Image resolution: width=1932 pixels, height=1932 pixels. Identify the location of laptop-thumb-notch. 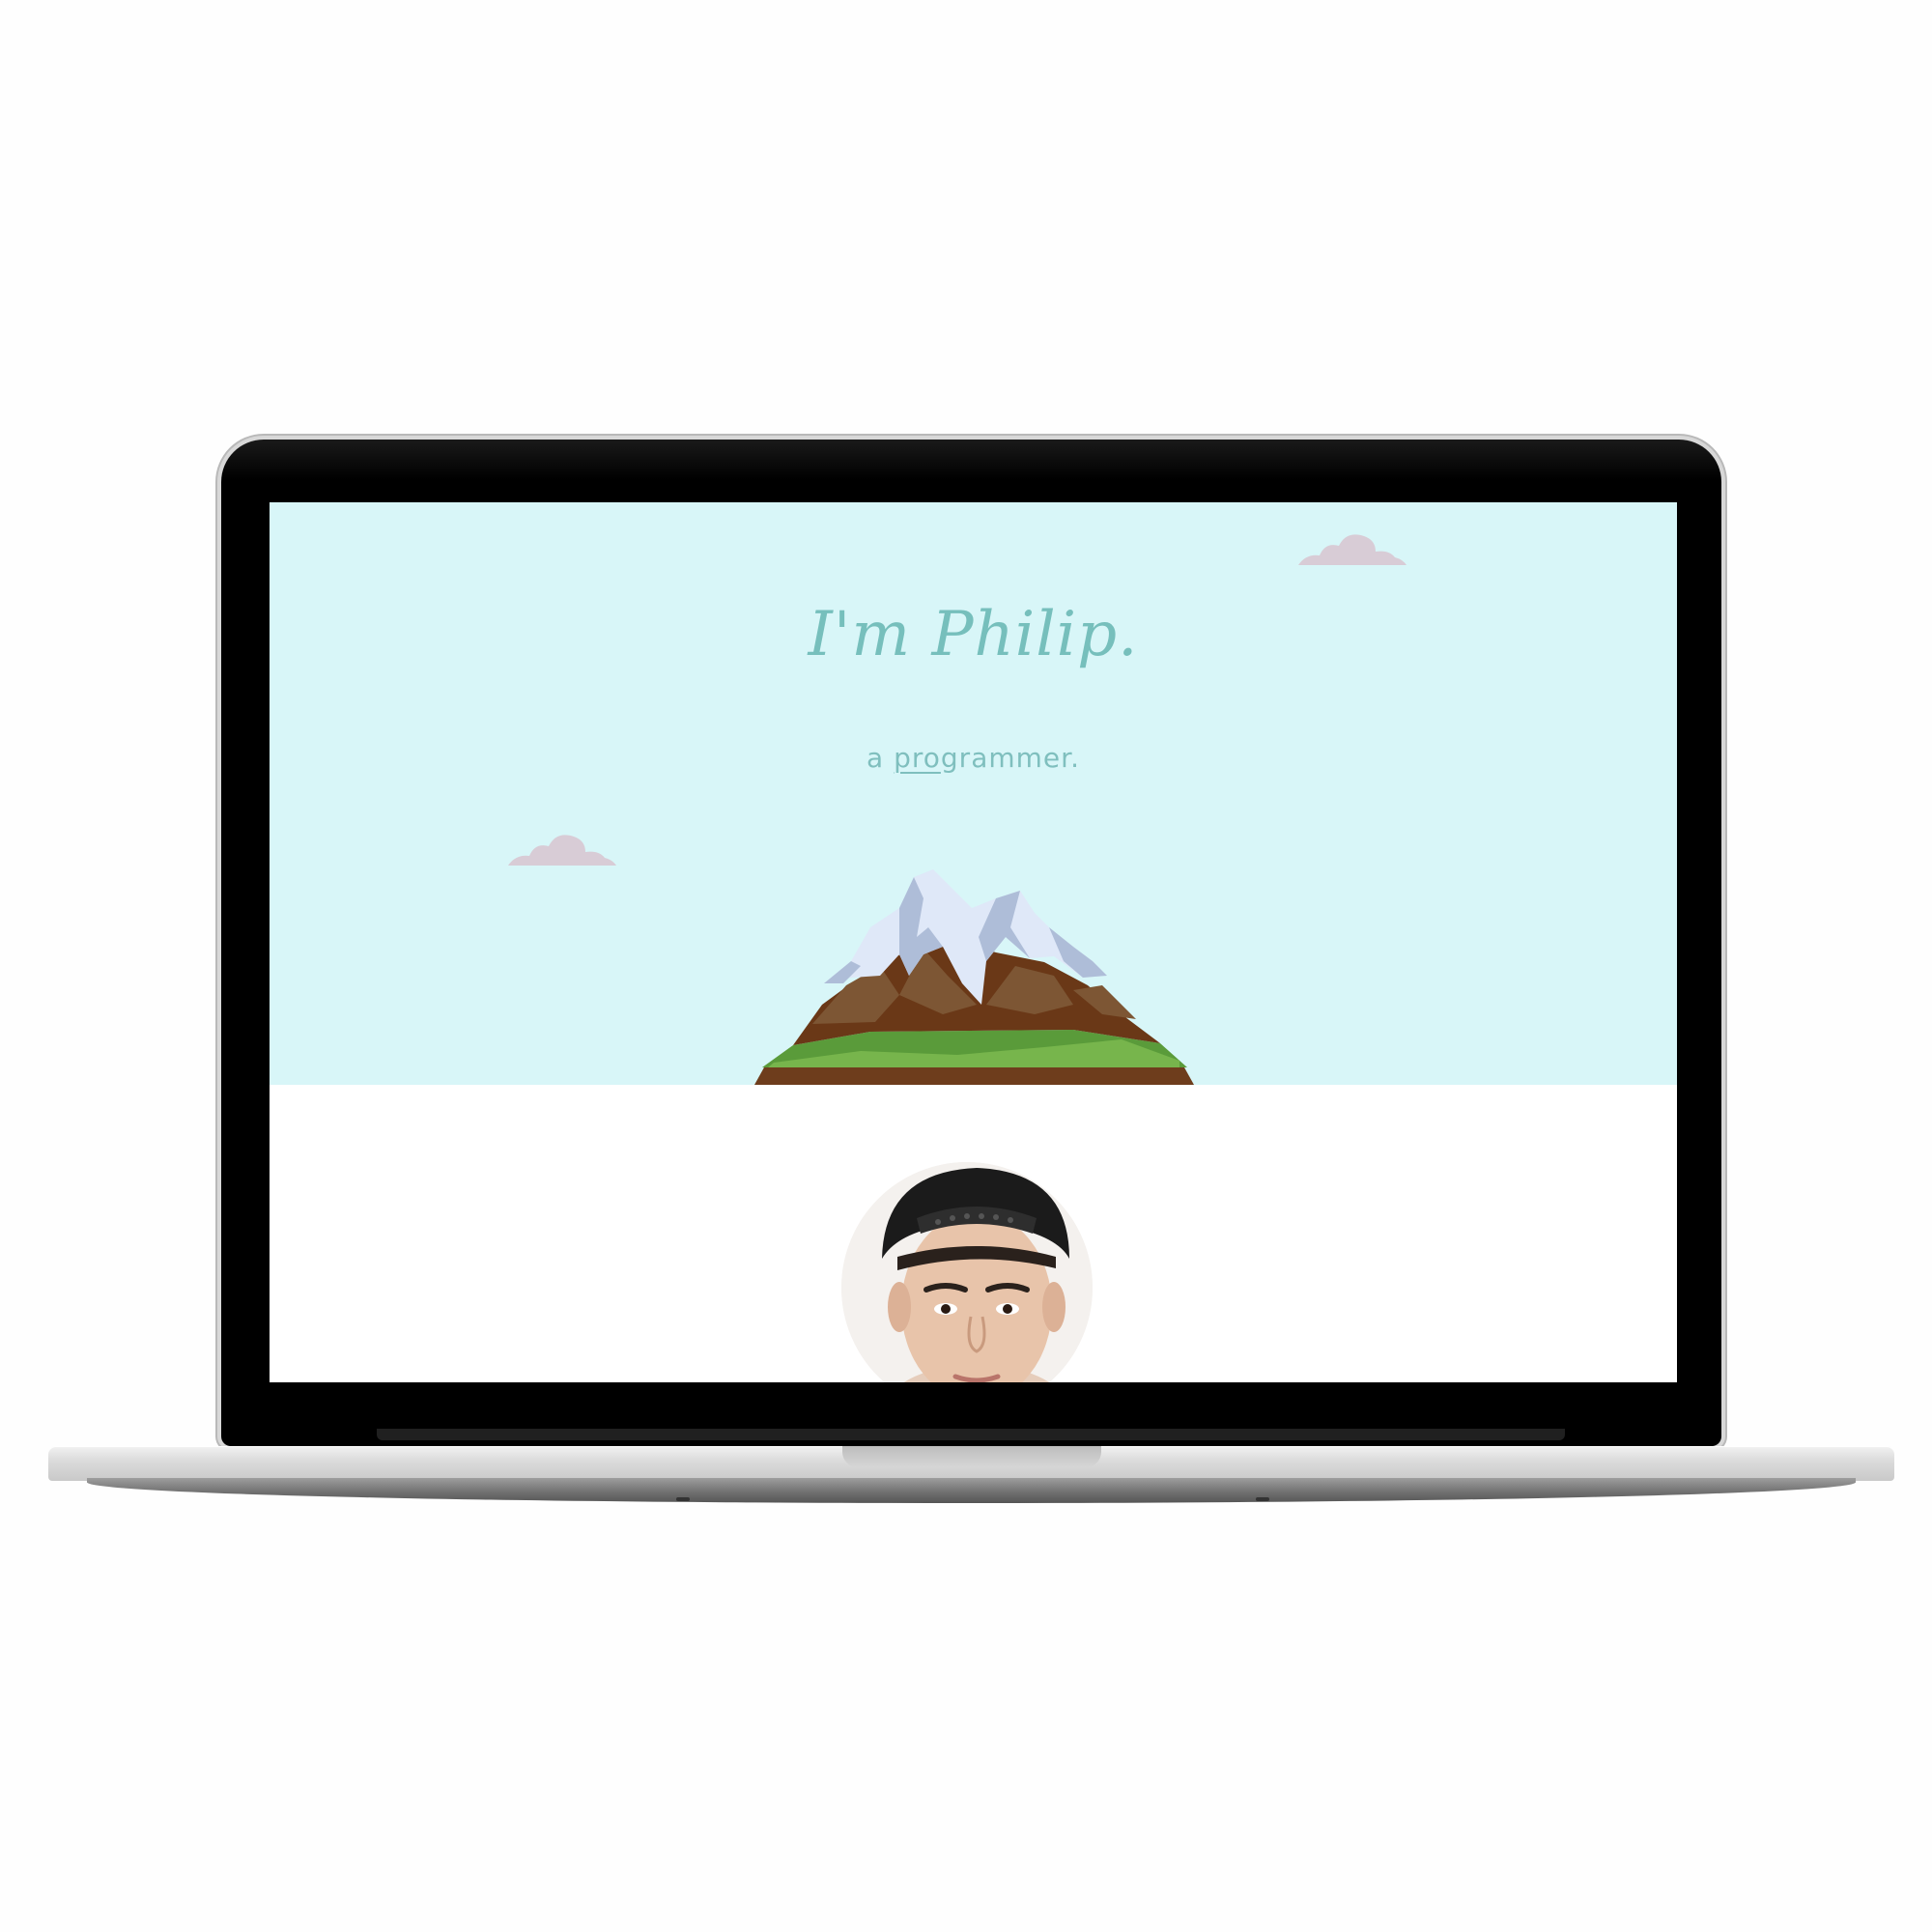
(971, 1456).